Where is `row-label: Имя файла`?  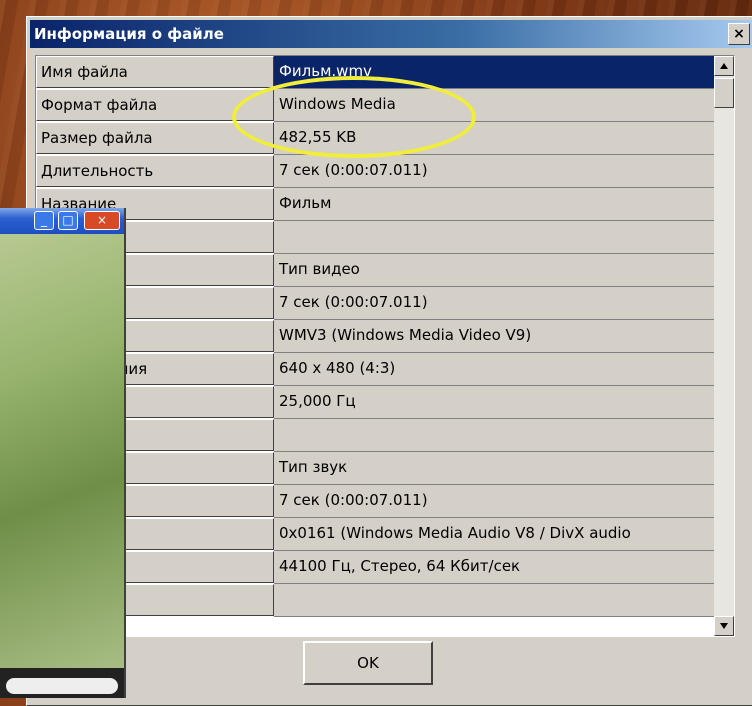 row-label: Имя файла is located at coordinates (155, 72).